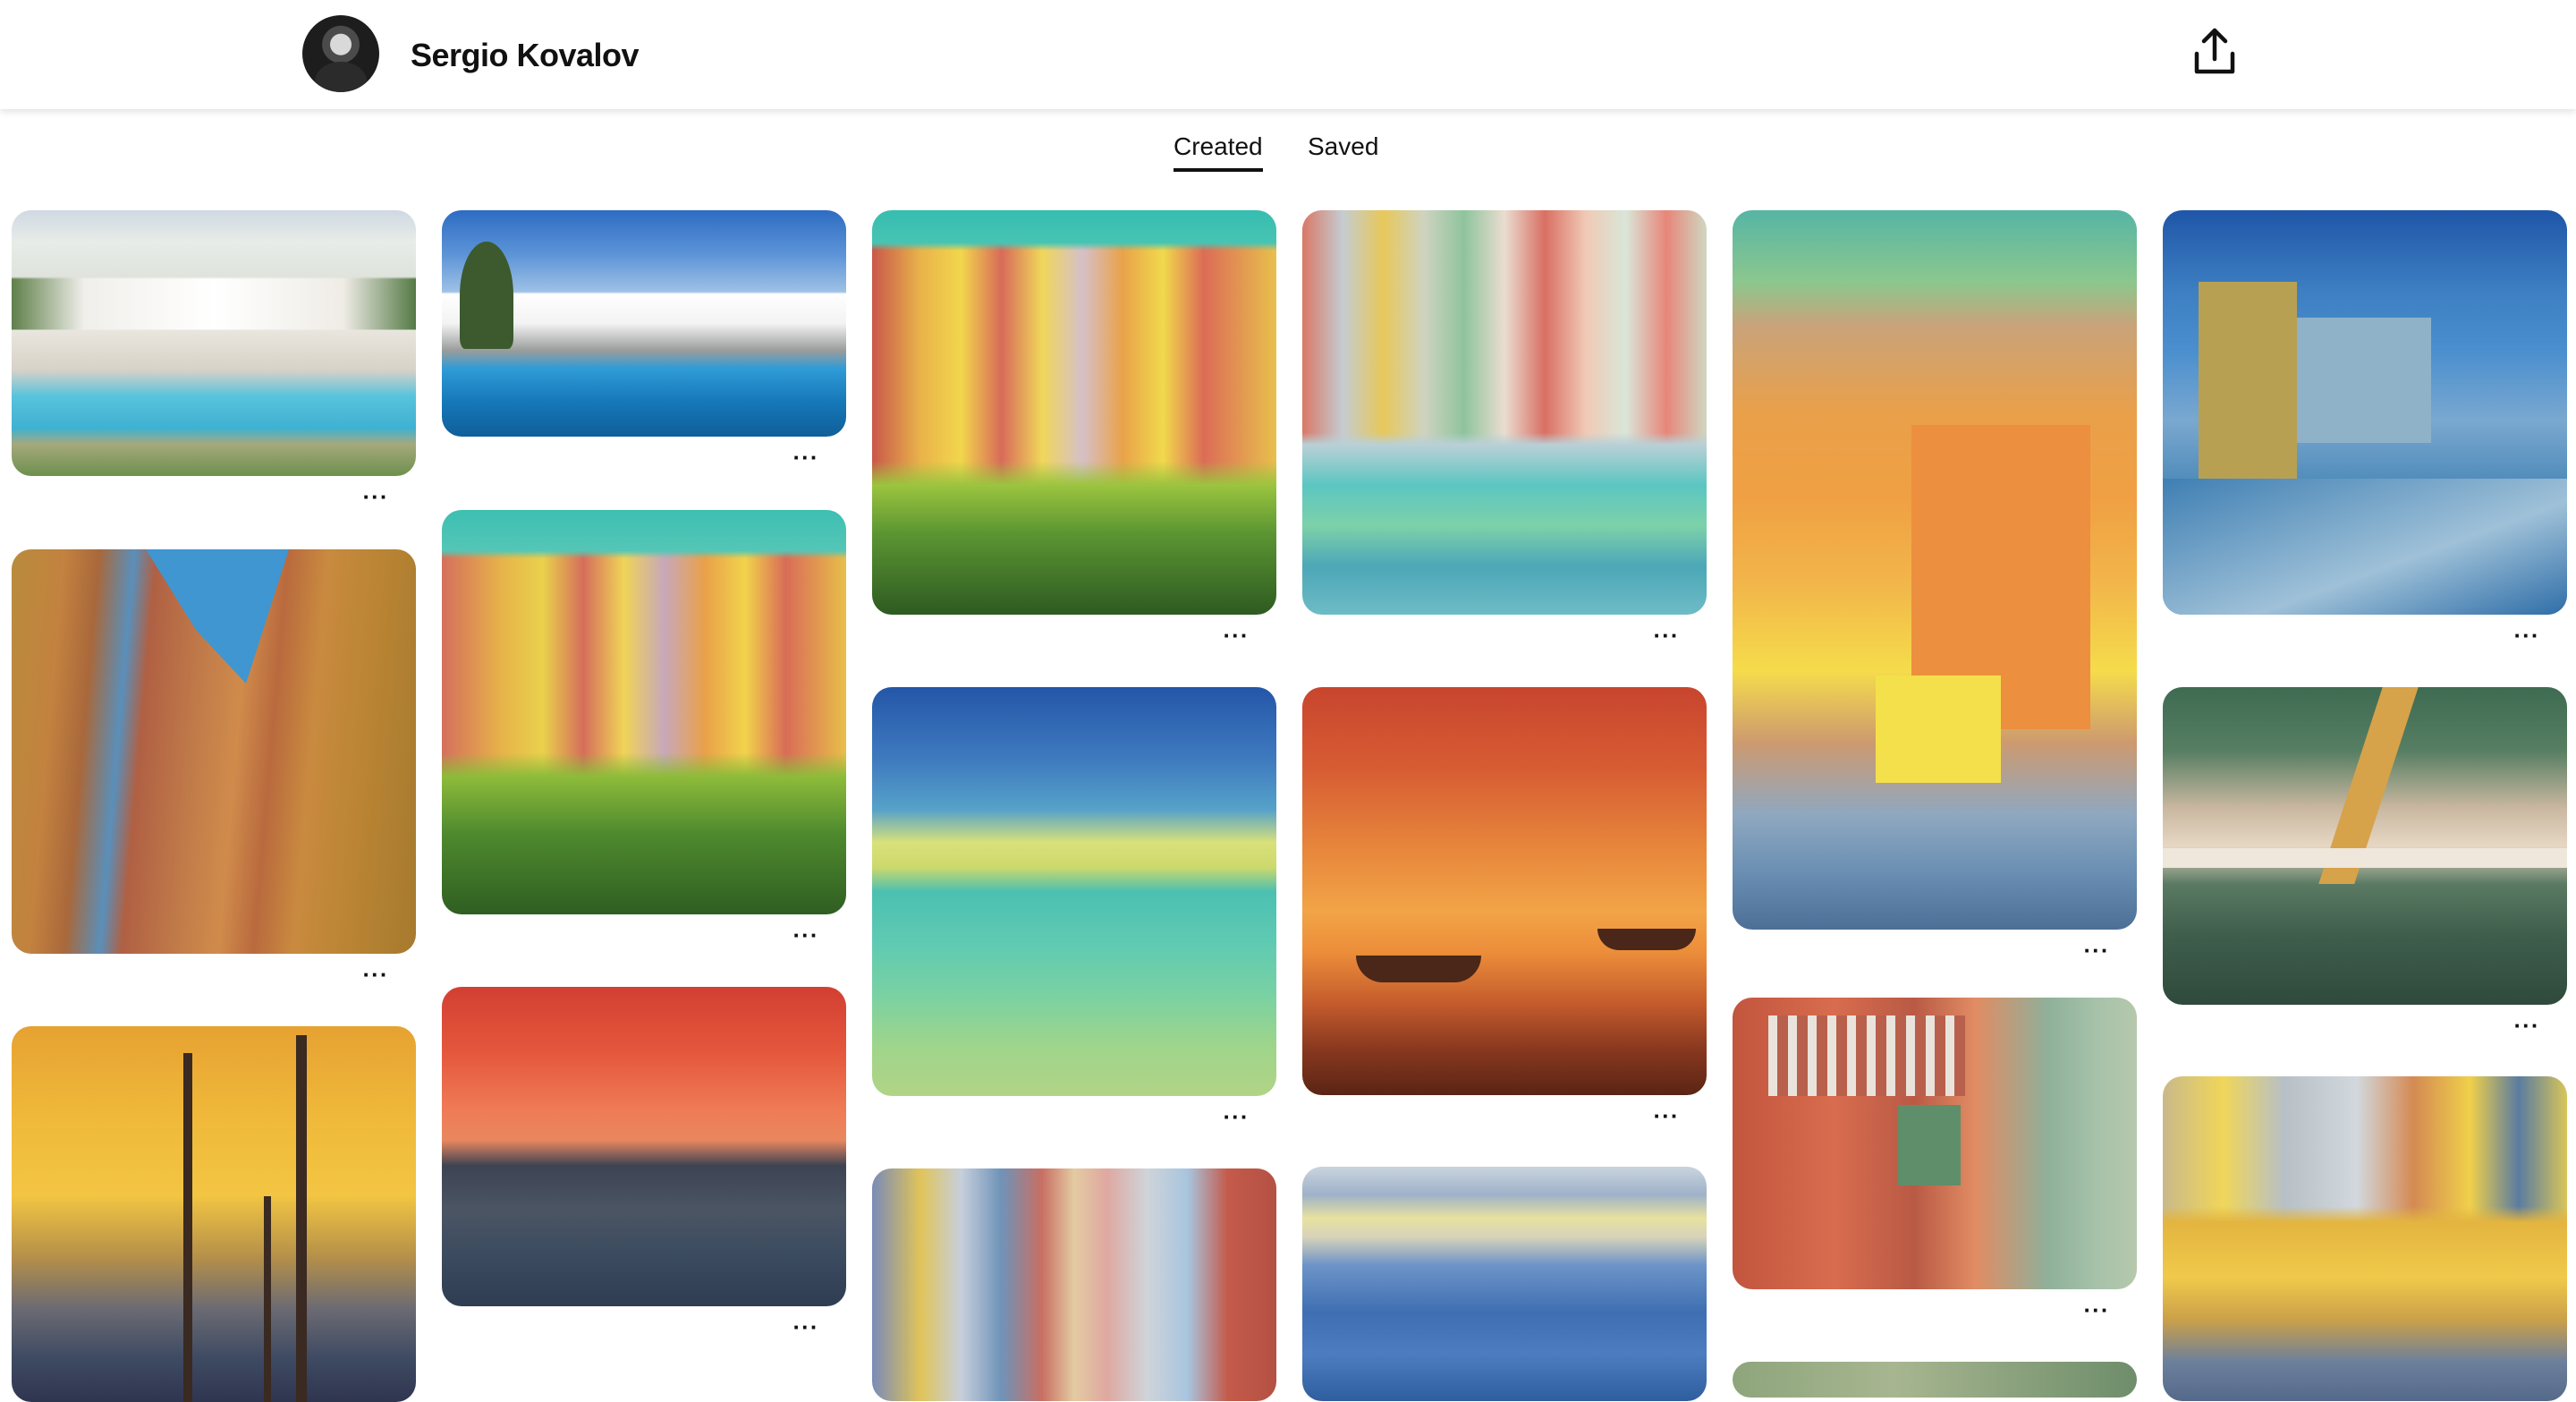 The image size is (2576, 1402). I want to click on avatar, so click(340, 54).